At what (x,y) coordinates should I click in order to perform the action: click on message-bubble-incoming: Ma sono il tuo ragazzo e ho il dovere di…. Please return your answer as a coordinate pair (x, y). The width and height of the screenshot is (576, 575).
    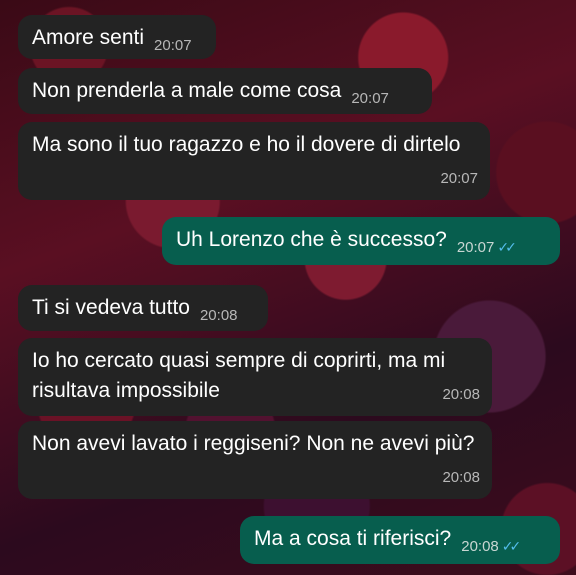
    Looking at the image, I should click on (254, 161).